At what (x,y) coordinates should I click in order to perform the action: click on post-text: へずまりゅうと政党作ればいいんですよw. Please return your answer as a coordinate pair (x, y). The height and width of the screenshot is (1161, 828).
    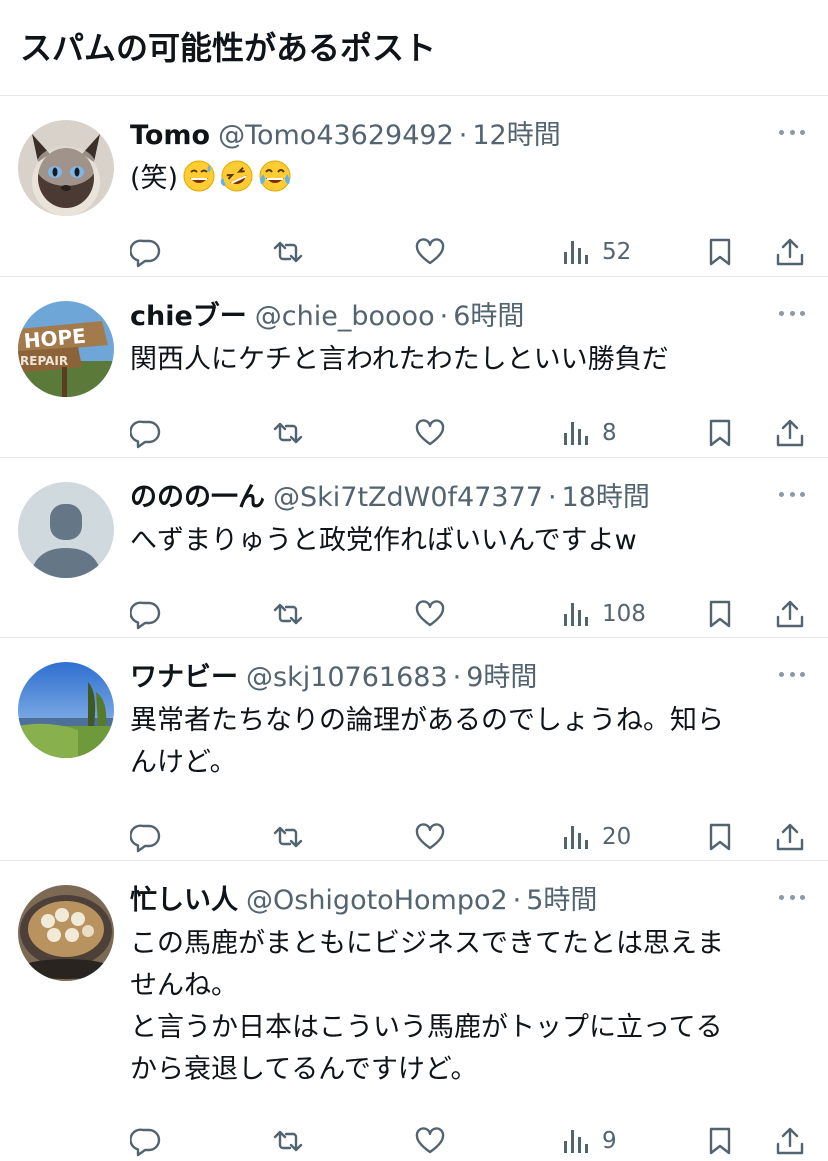
    Looking at the image, I should click on (464, 541).